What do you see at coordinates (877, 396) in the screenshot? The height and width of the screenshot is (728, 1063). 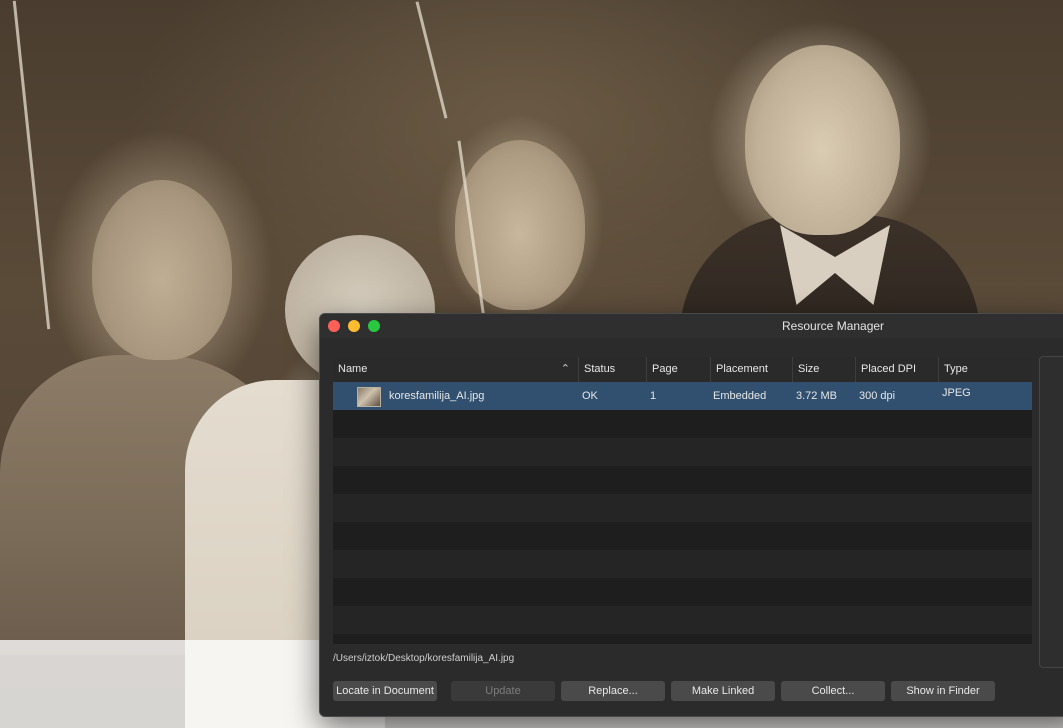 I see `cell-dpi: 300 dpi` at bounding box center [877, 396].